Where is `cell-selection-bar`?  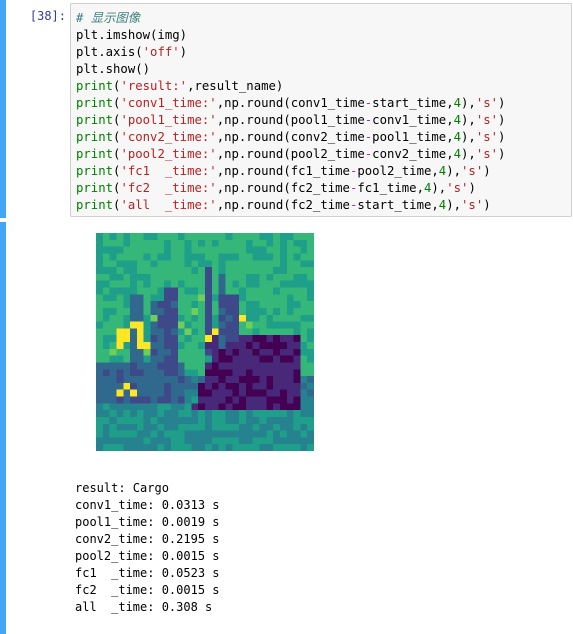 cell-selection-bar is located at coordinates (3, 109).